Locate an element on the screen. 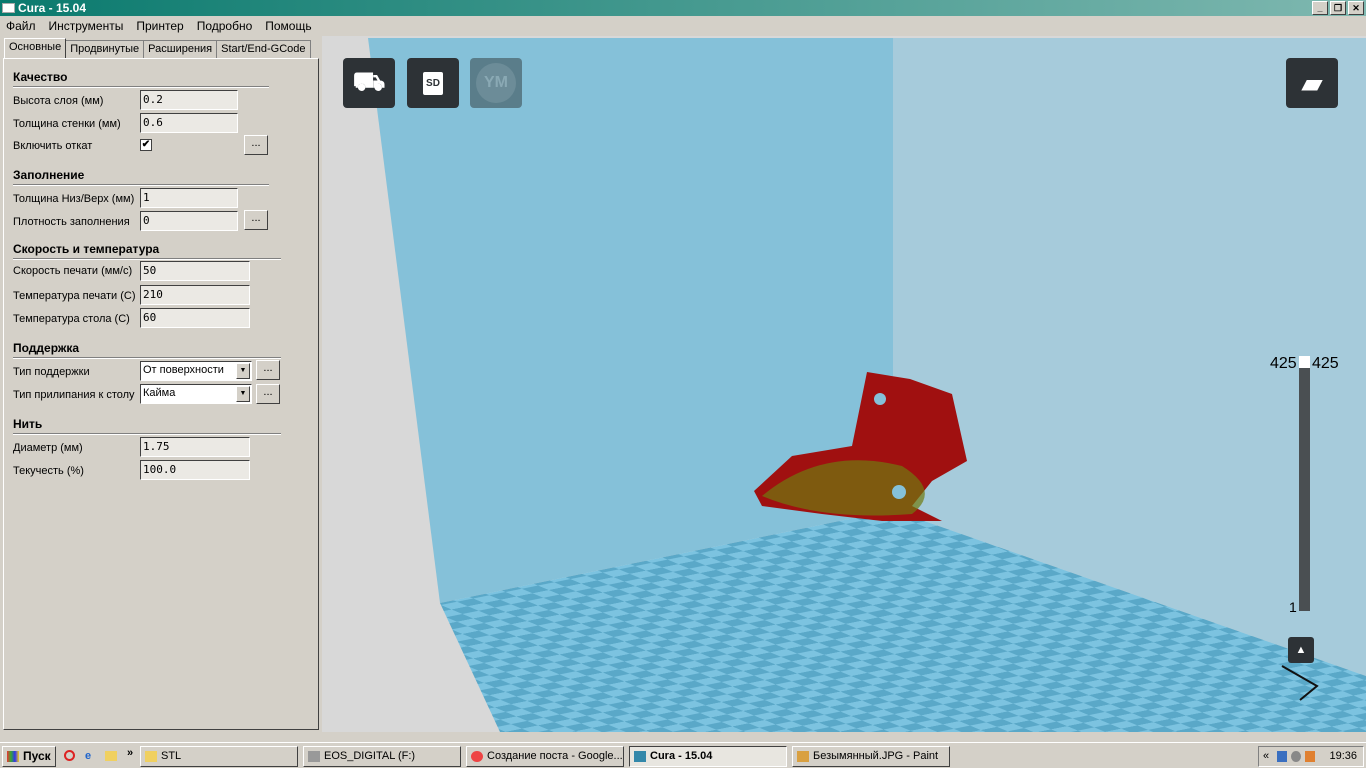  printer-icon: ▲ is located at coordinates (1301, 650).